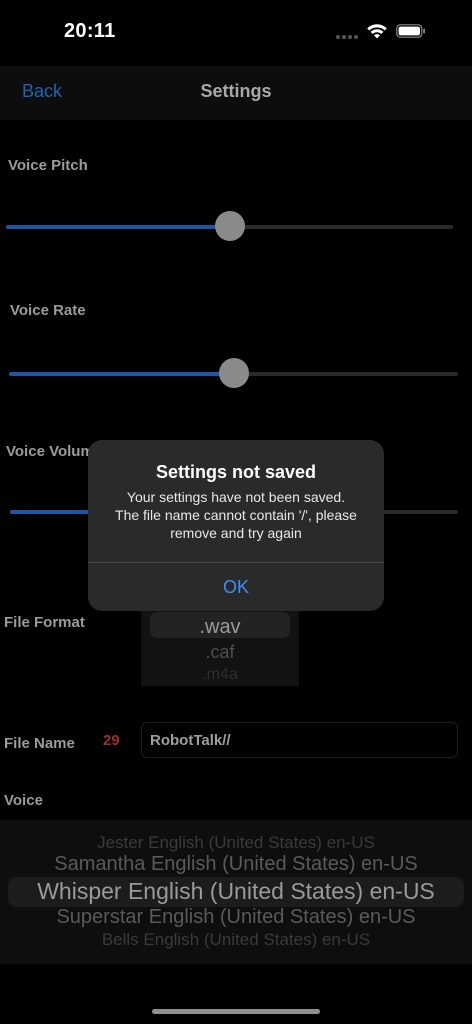  Describe the element at coordinates (236, 472) in the screenshot. I see `alert-title: Settings not saved` at that location.